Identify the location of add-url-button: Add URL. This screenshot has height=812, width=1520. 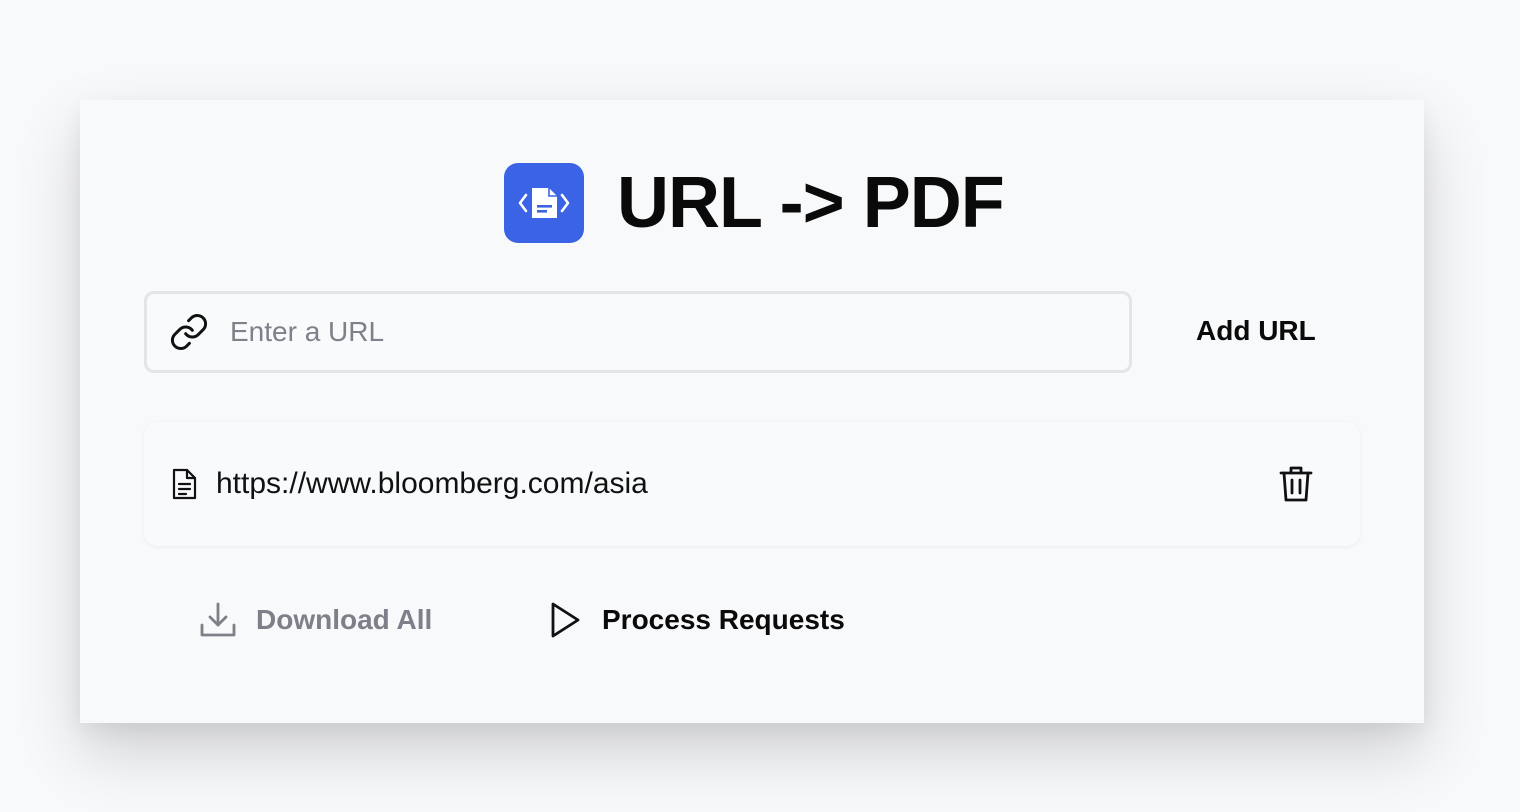
(1256, 331).